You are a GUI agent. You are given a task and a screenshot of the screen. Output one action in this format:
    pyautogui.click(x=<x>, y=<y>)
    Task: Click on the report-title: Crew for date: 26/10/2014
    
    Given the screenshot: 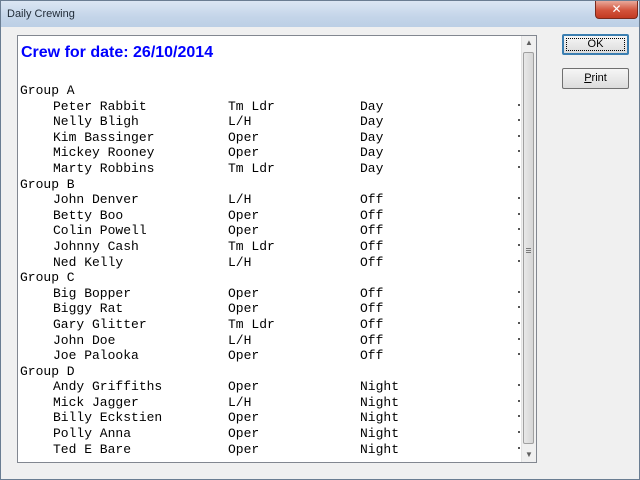 What is the action you would take?
    pyautogui.click(x=117, y=52)
    